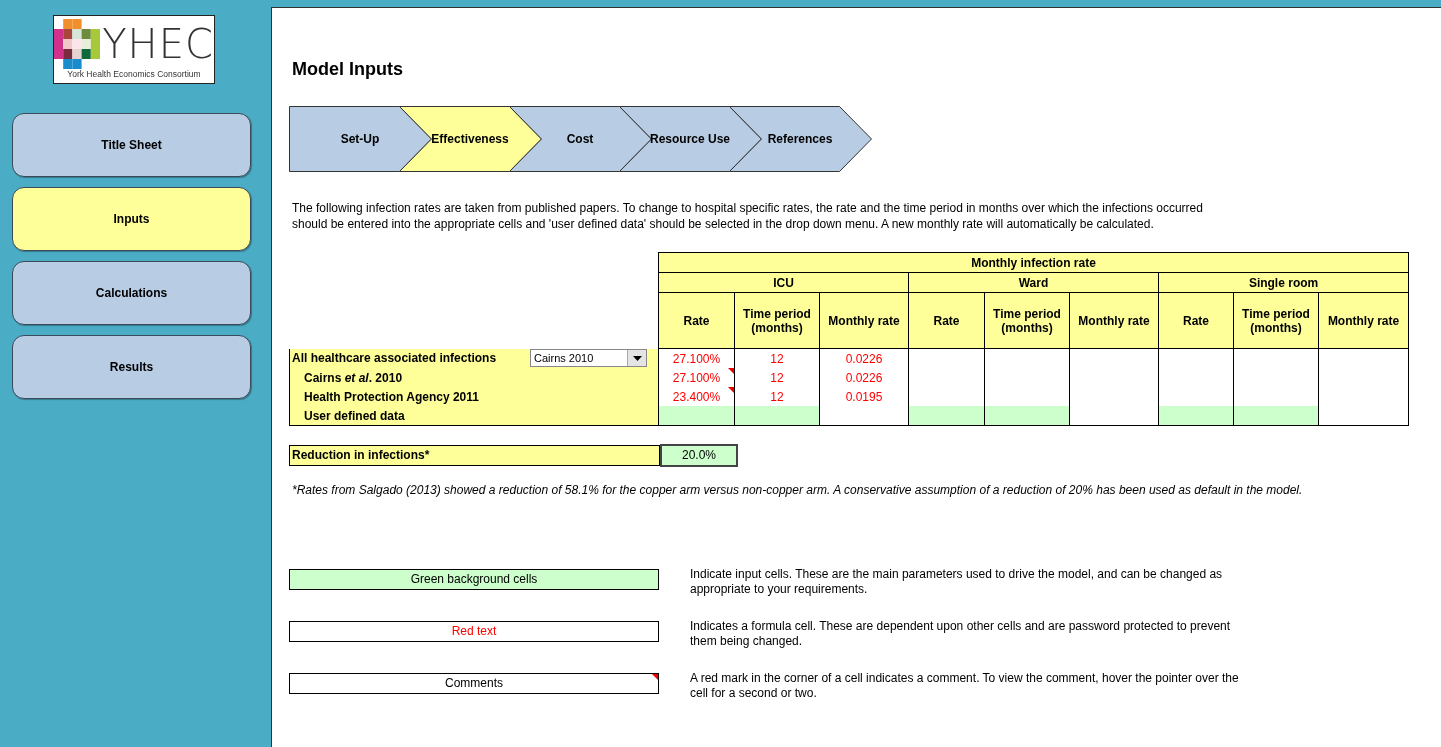 The image size is (1441, 747). I want to click on dropdown: Cairns 2010, so click(588, 358).